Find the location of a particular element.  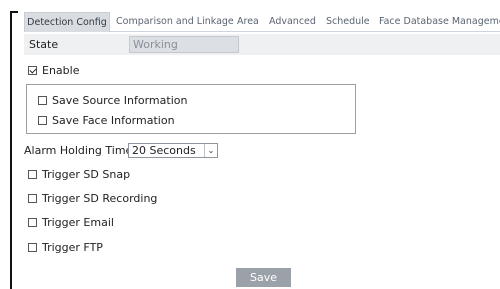

tab-schedule: Schedule is located at coordinates (348, 21).